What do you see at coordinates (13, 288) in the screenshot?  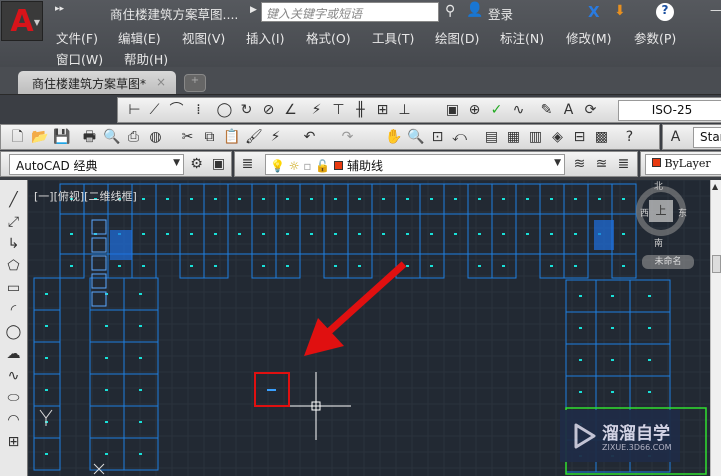 I see `rectangle-icon: ▭` at bounding box center [13, 288].